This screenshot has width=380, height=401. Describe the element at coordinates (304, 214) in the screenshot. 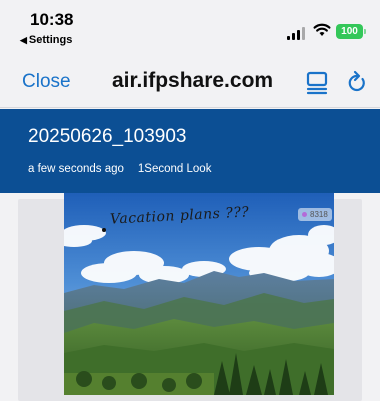

I see `badge-dot-icon` at that location.